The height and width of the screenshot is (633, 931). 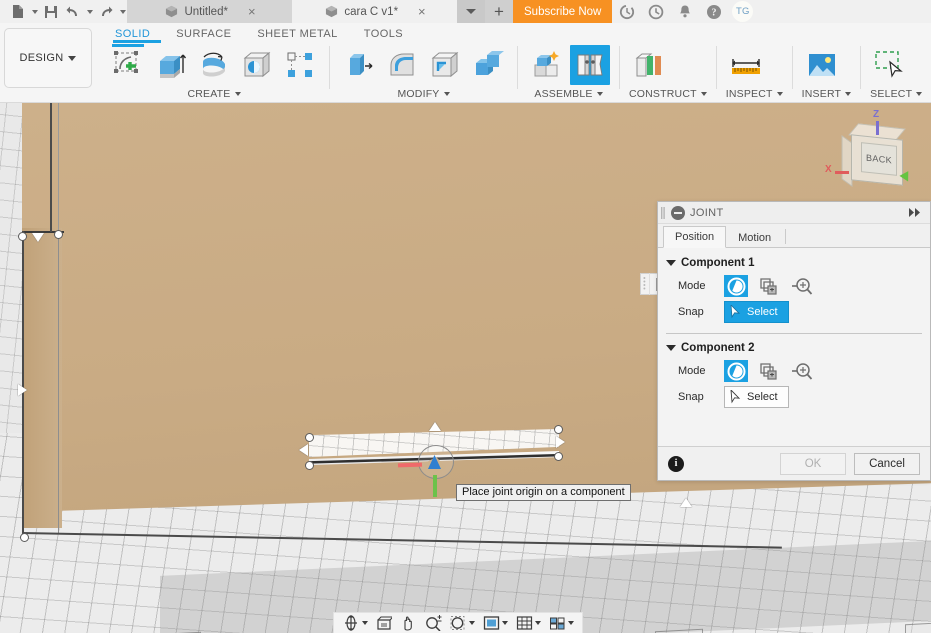 I want to click on press-pull-icon, so click(x=359, y=65).